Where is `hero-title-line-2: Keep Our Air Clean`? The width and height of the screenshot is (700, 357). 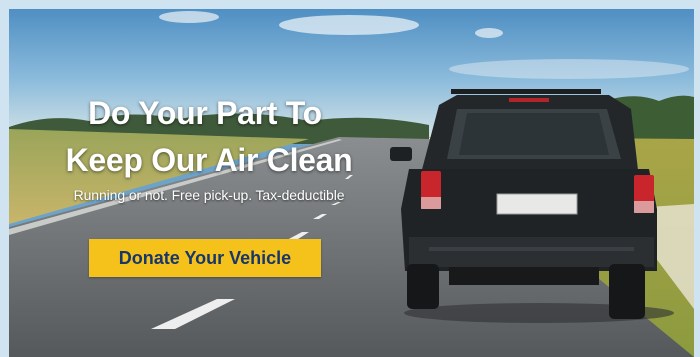
hero-title-line-2: Keep Our Air Clean is located at coordinates (209, 160).